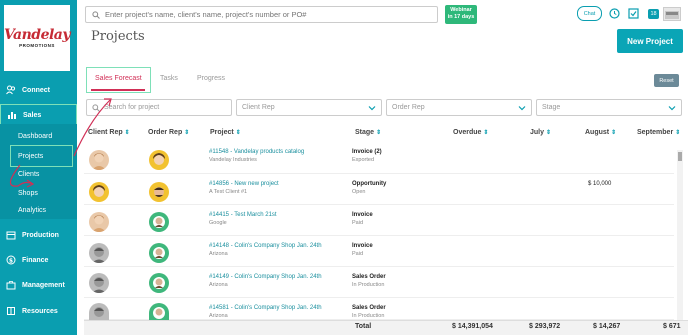 This screenshot has width=688, height=335. What do you see at coordinates (12, 115) in the screenshot?
I see `bar-chart-icon` at bounding box center [12, 115].